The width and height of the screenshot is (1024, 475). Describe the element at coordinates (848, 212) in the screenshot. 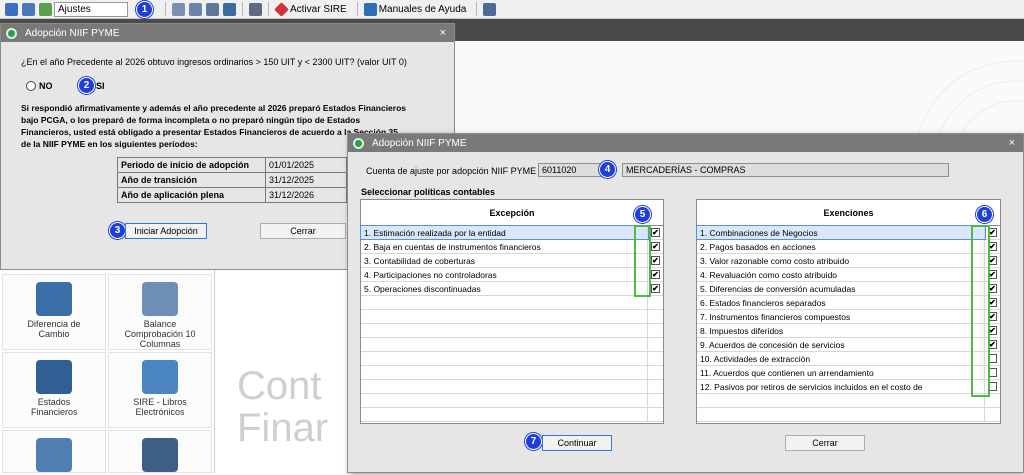

I see `exenciones-header-label: Exenciones` at that location.